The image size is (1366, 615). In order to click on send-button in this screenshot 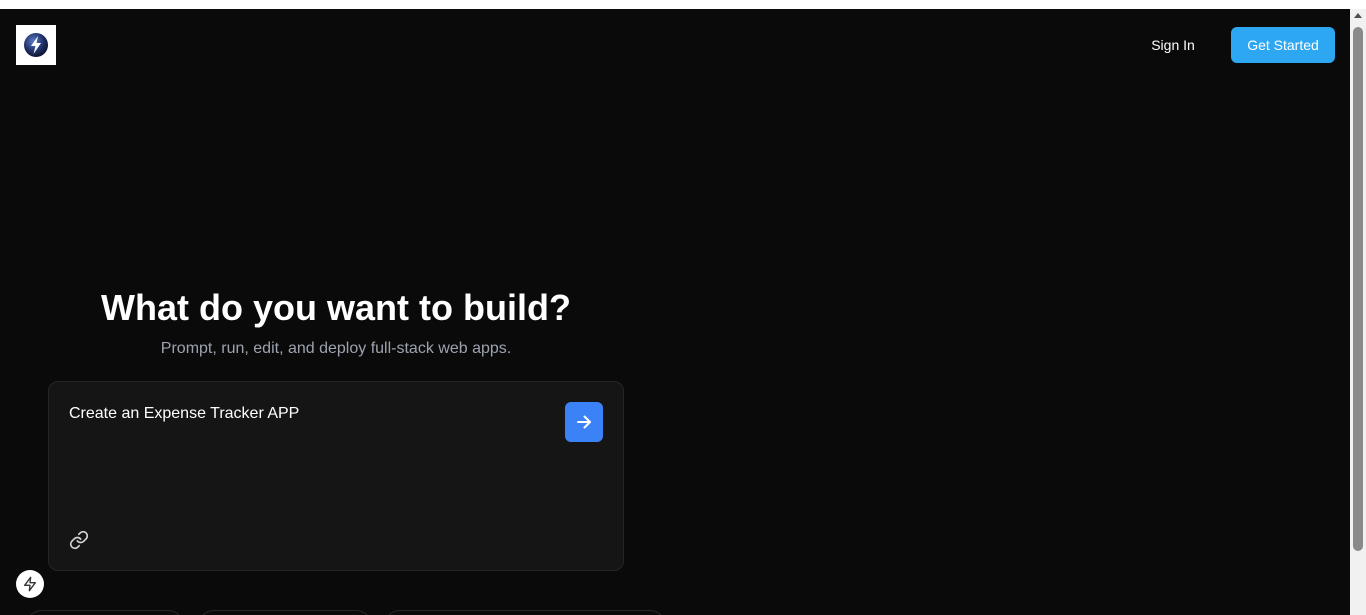, I will do `click(584, 422)`.